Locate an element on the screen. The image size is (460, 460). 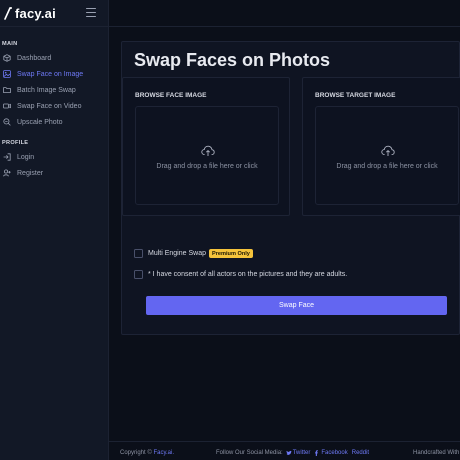
top-bar is located at coordinates (284, 13).